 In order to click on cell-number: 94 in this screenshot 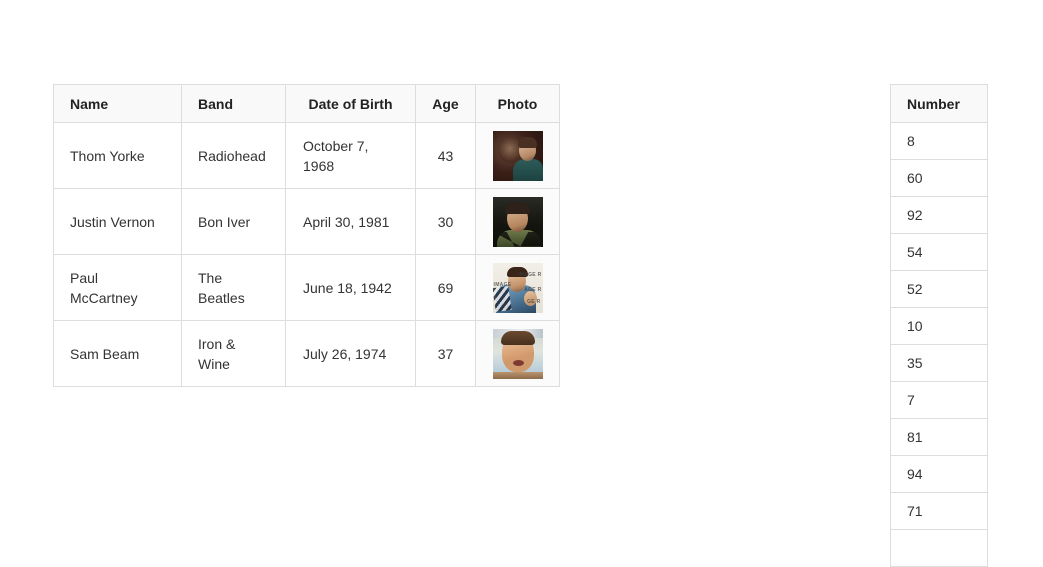, I will do `click(939, 474)`.